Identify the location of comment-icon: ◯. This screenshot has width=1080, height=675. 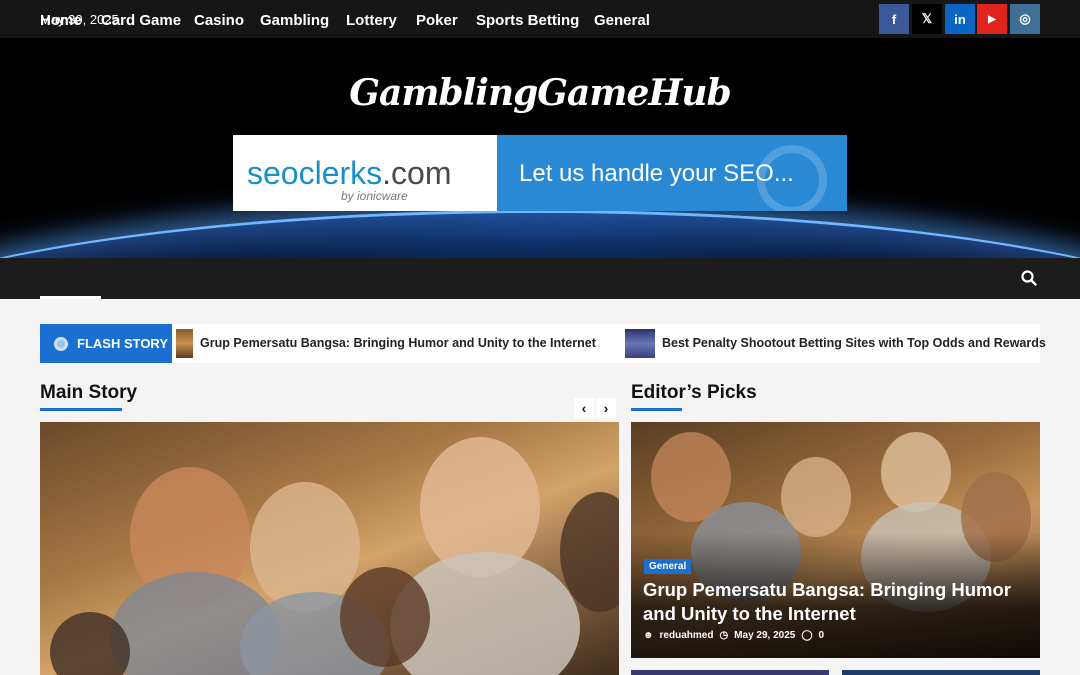
(807, 635).